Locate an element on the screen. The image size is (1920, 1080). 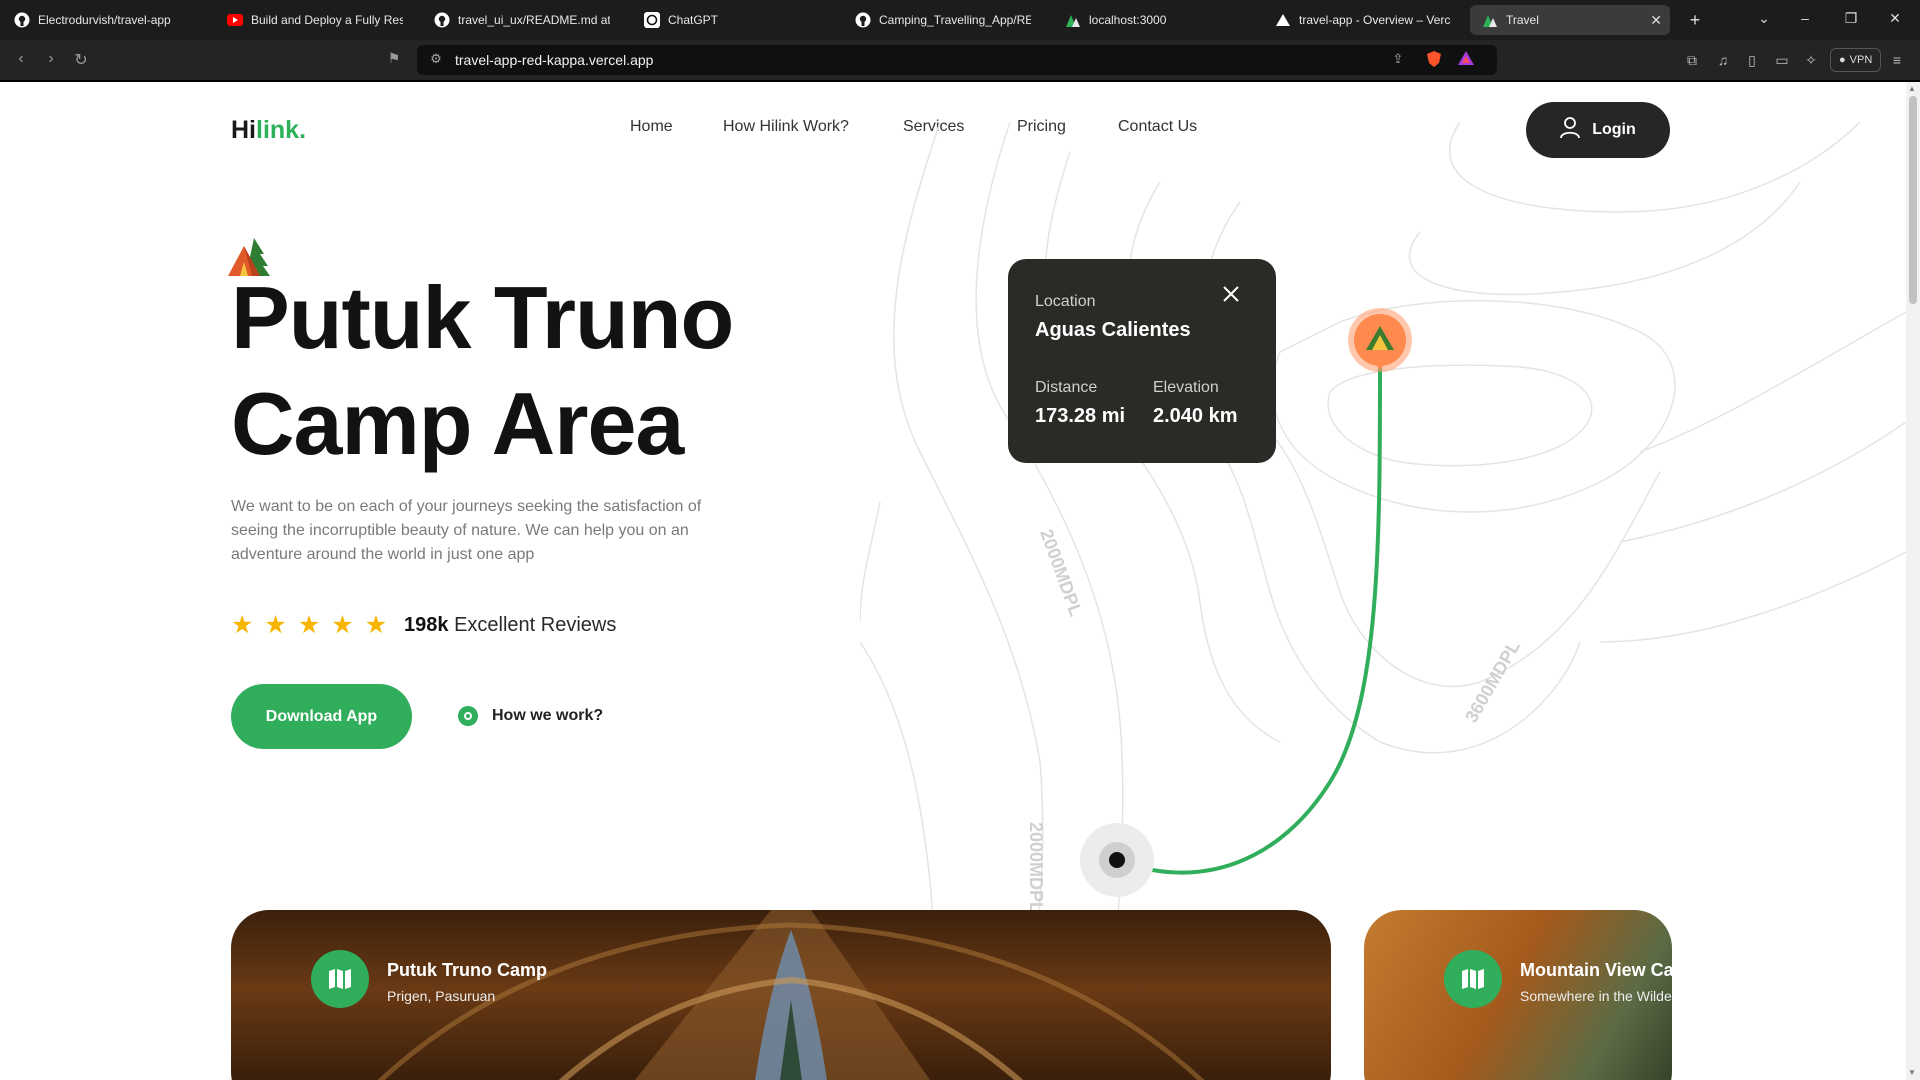
page-scrollbar: ▲ ▼ is located at coordinates (1913, 581).